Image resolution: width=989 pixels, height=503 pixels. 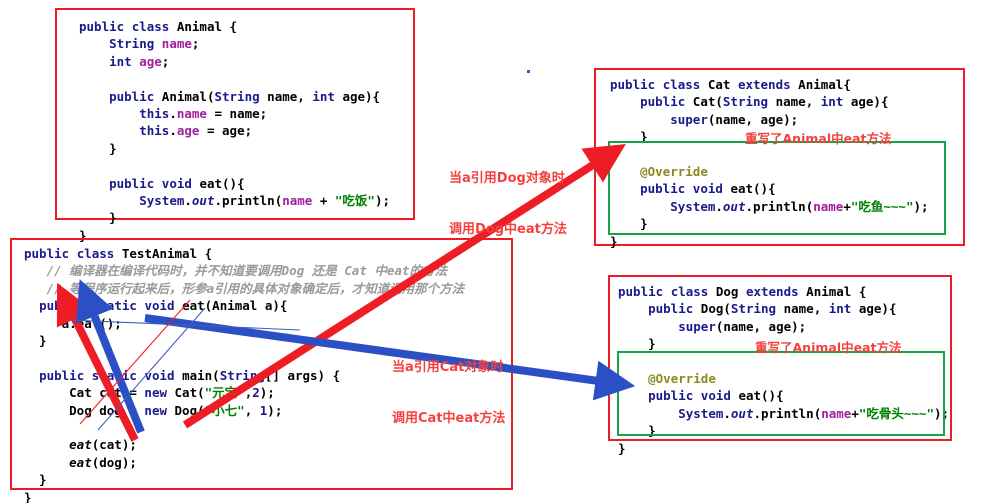 What do you see at coordinates (195, 44) in the screenshot?
I see `code-token: ;` at bounding box center [195, 44].